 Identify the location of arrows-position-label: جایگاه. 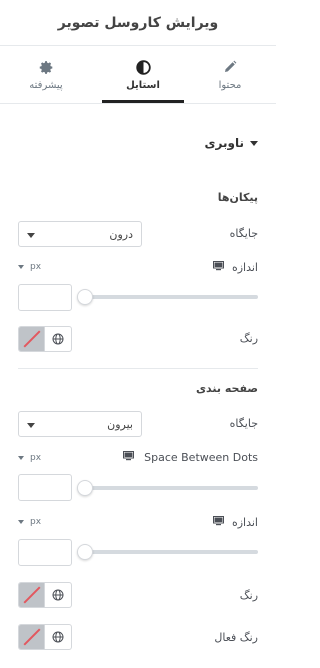
(243, 233).